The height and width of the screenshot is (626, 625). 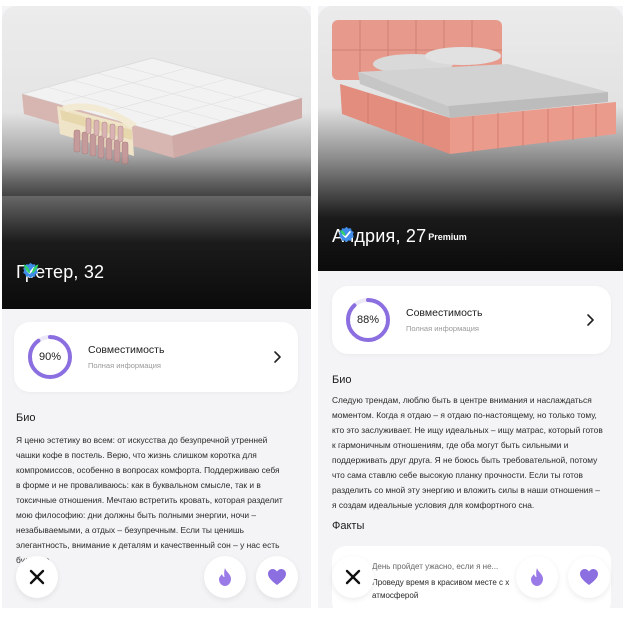 I want to click on compatibility-value: 88%, so click(x=368, y=320).